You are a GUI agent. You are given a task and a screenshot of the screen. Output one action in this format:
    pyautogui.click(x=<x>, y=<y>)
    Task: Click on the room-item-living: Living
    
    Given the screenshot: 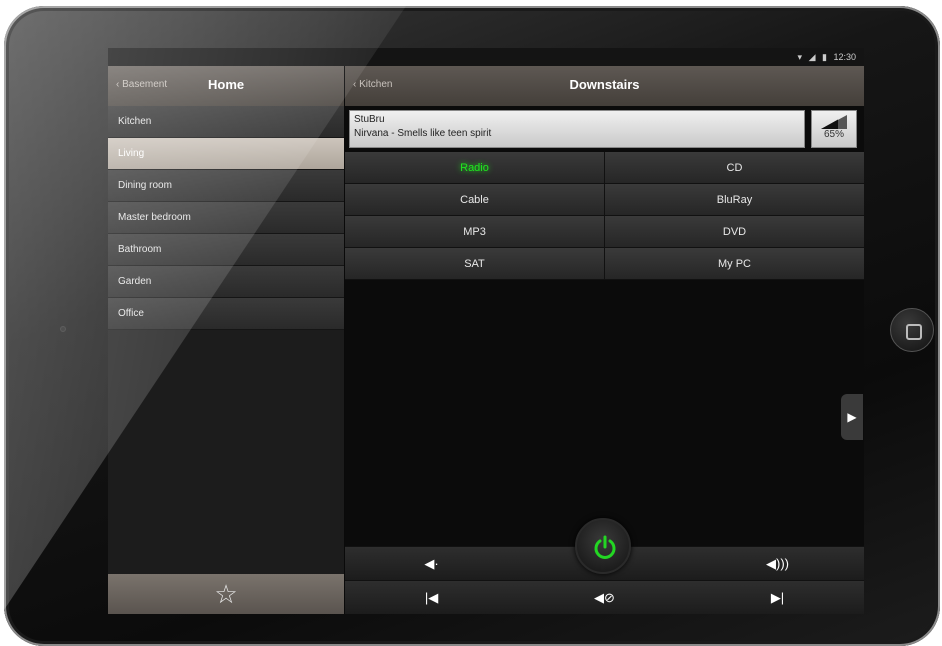 What is the action you would take?
    pyautogui.click(x=226, y=154)
    